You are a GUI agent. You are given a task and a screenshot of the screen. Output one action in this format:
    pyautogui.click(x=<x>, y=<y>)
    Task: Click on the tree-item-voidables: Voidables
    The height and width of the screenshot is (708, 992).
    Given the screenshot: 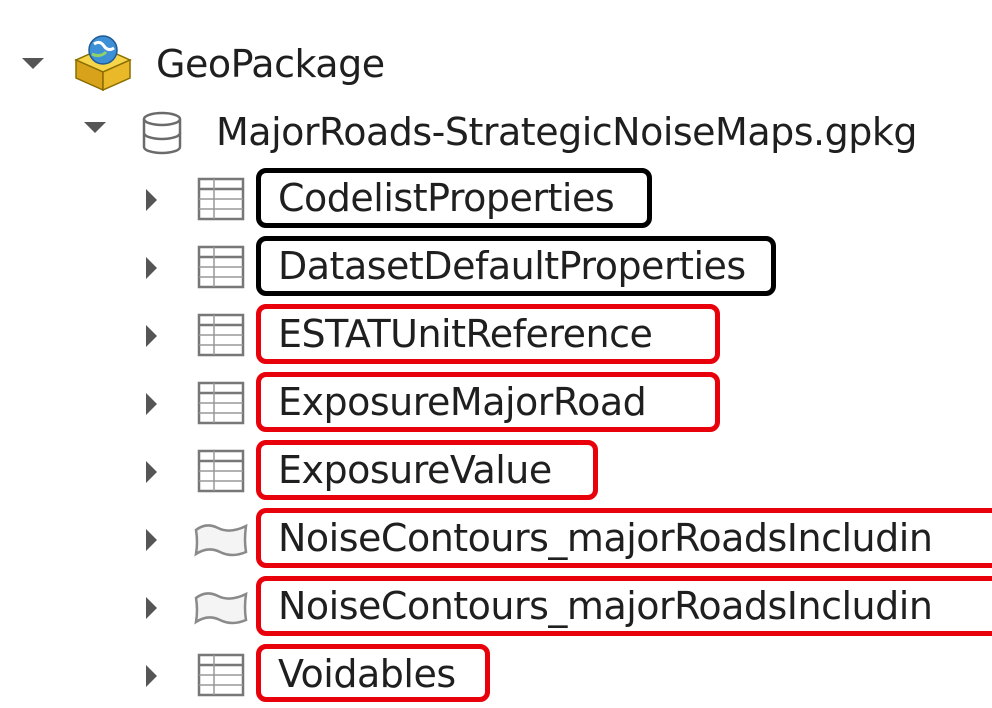 What is the action you would take?
    pyautogui.click(x=496, y=674)
    